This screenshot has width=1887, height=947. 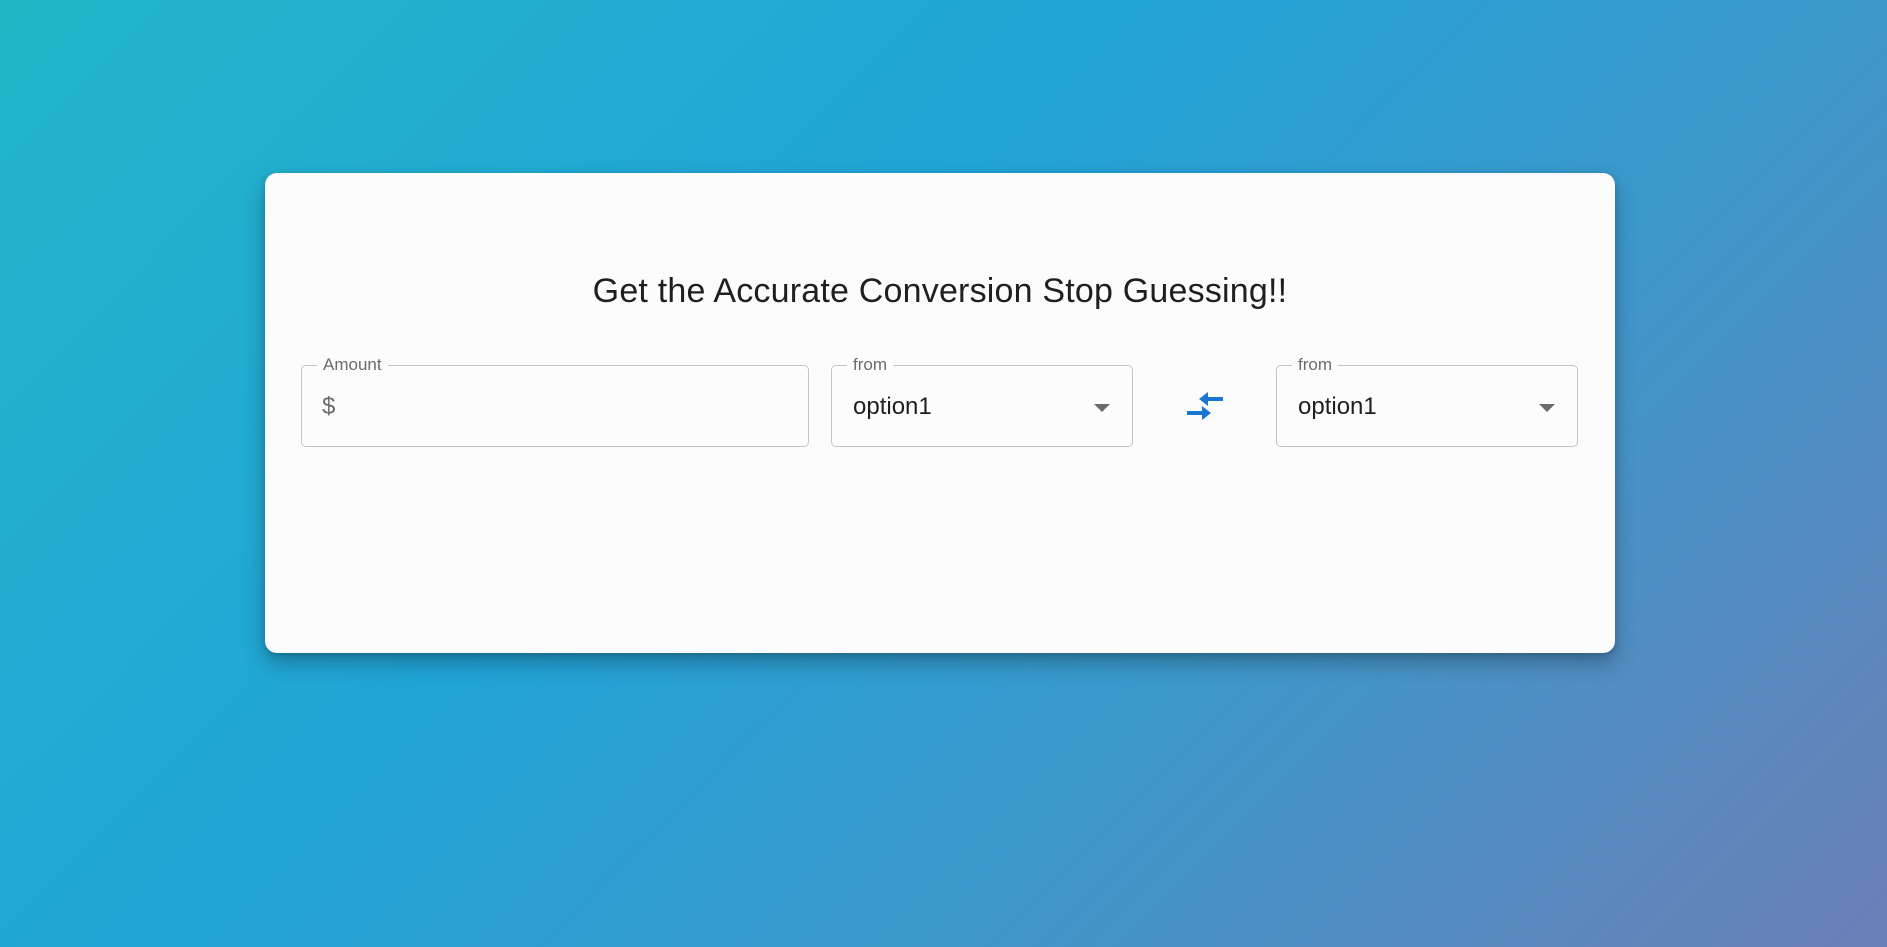 What do you see at coordinates (1427, 401) in the screenshot?
I see `to-currency-select: from option1` at bounding box center [1427, 401].